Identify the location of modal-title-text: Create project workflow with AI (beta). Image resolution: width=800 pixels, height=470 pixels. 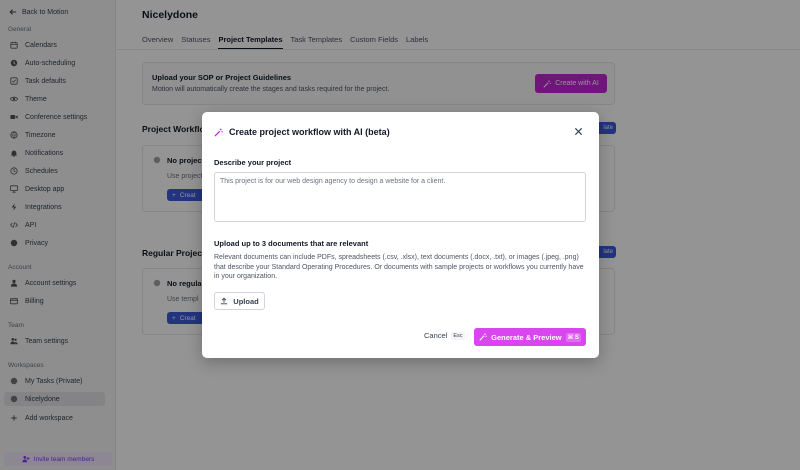
(309, 132).